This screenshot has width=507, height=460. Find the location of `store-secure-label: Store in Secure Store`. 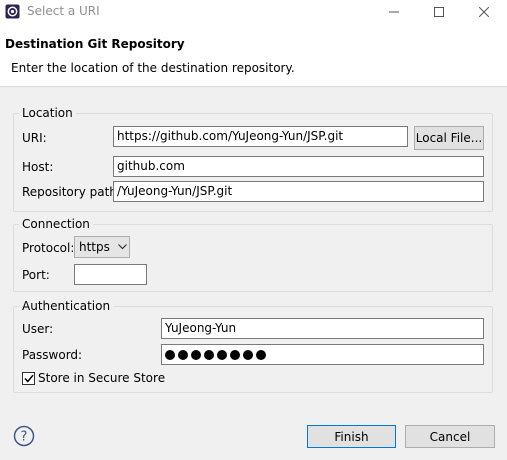

store-secure-label: Store in Secure Store is located at coordinates (102, 378).